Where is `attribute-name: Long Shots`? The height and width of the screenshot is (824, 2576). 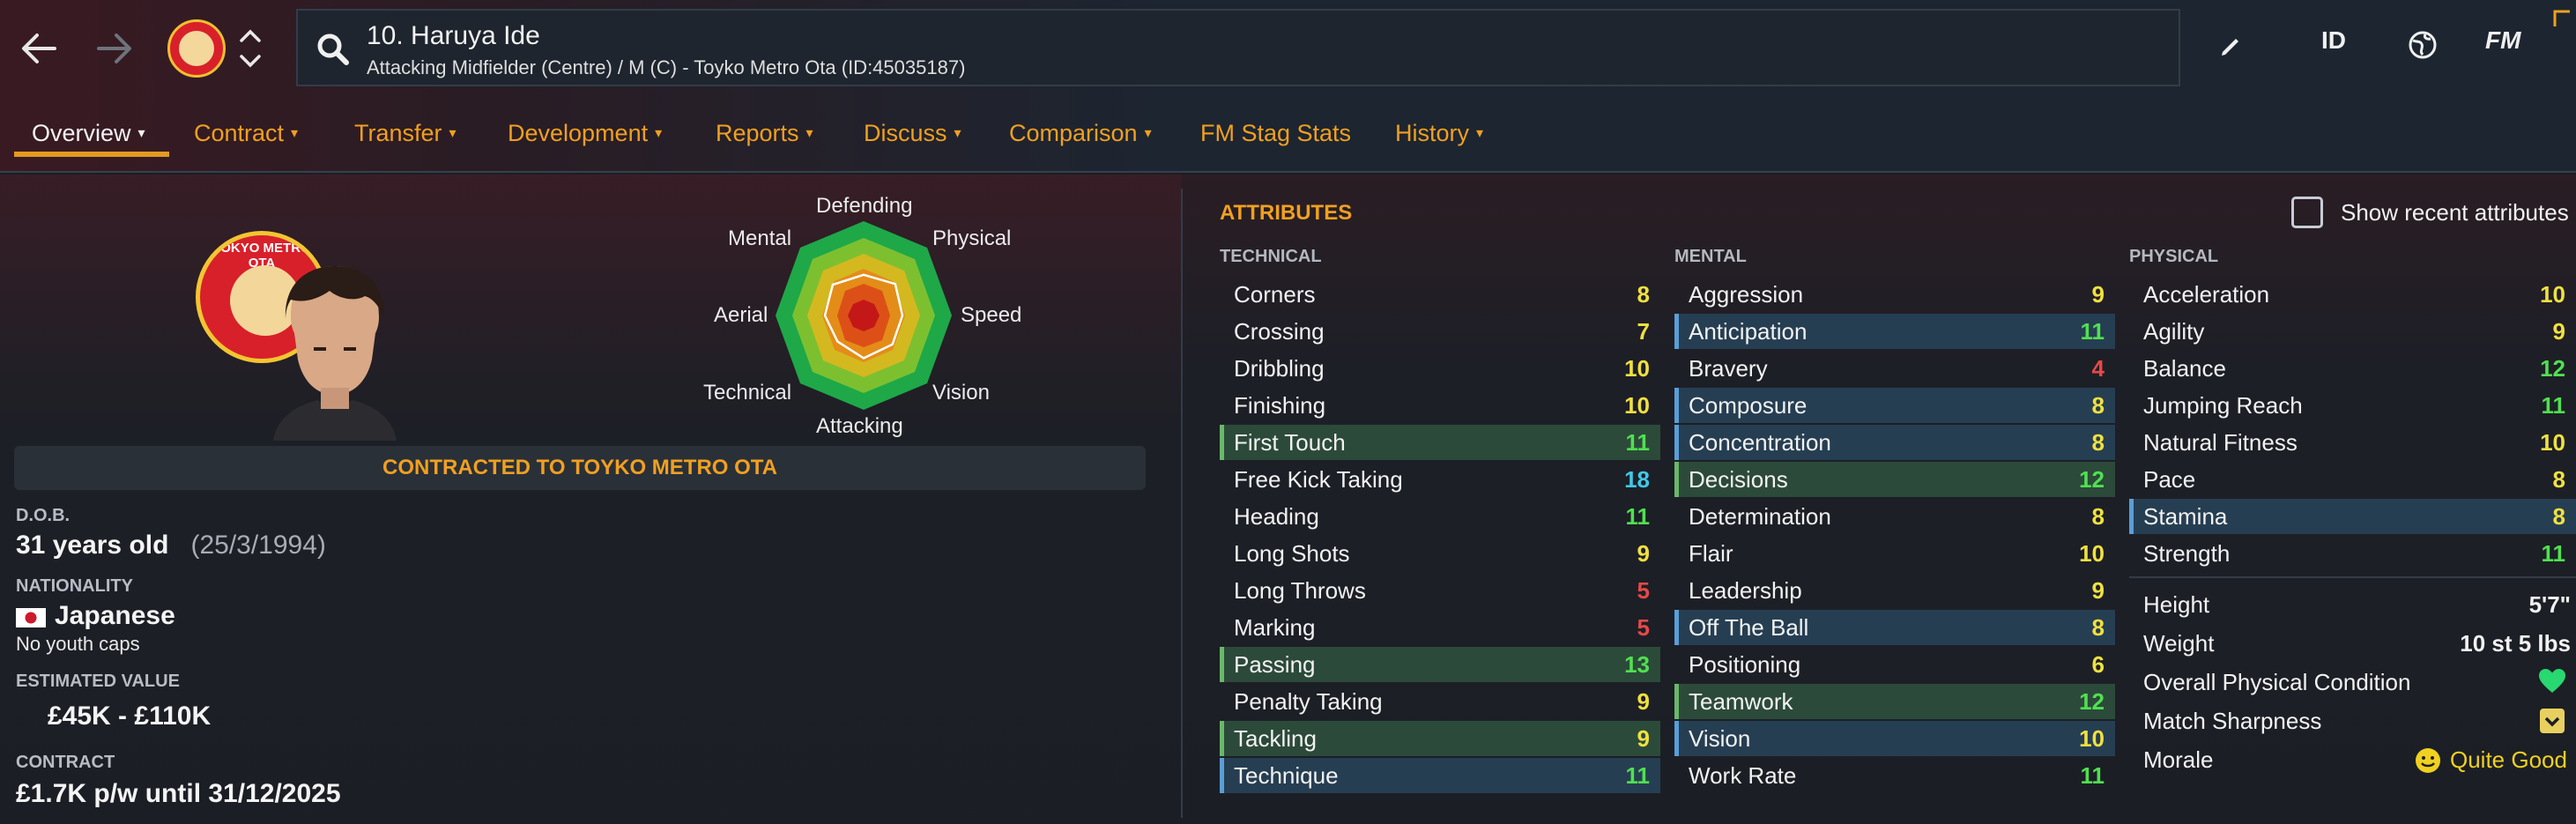 attribute-name: Long Shots is located at coordinates (1292, 553).